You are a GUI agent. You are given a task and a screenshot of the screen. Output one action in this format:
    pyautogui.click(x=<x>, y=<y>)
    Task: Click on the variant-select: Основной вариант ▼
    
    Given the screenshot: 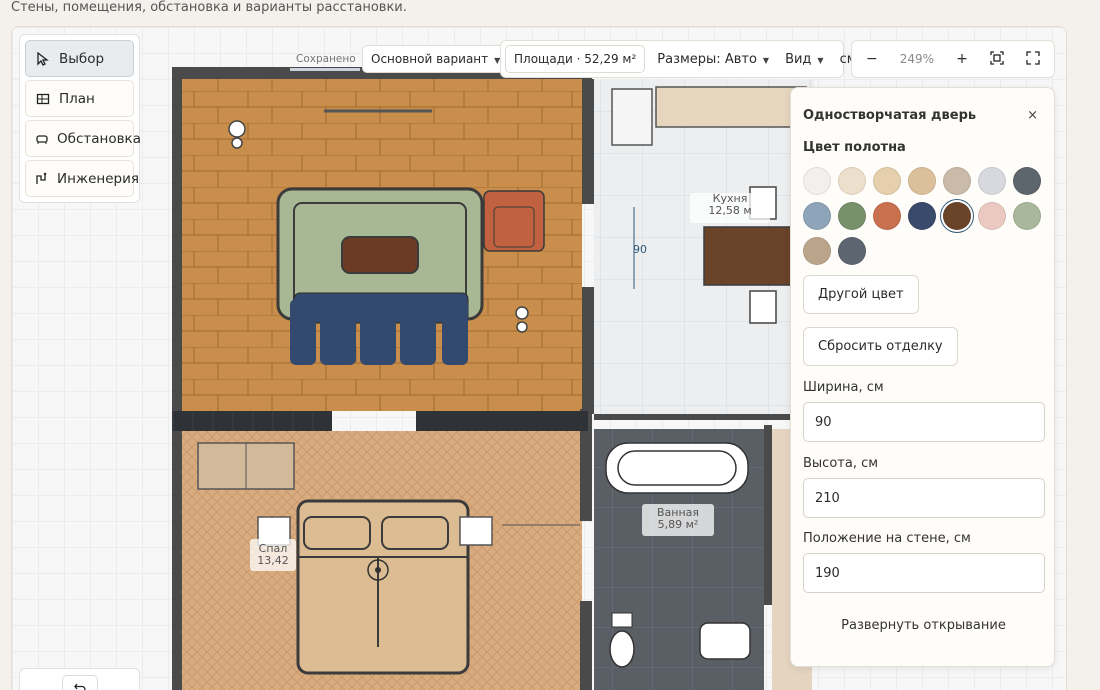 What is the action you would take?
    pyautogui.click(x=436, y=59)
    